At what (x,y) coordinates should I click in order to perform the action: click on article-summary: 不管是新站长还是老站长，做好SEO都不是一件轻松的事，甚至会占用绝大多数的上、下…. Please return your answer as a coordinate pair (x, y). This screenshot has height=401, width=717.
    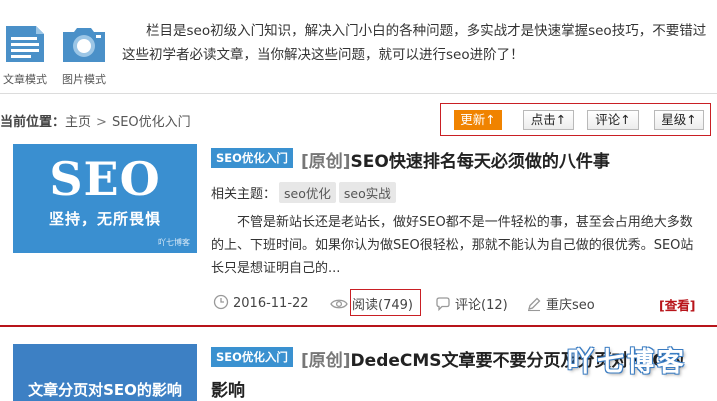
    Looking at the image, I should click on (452, 245).